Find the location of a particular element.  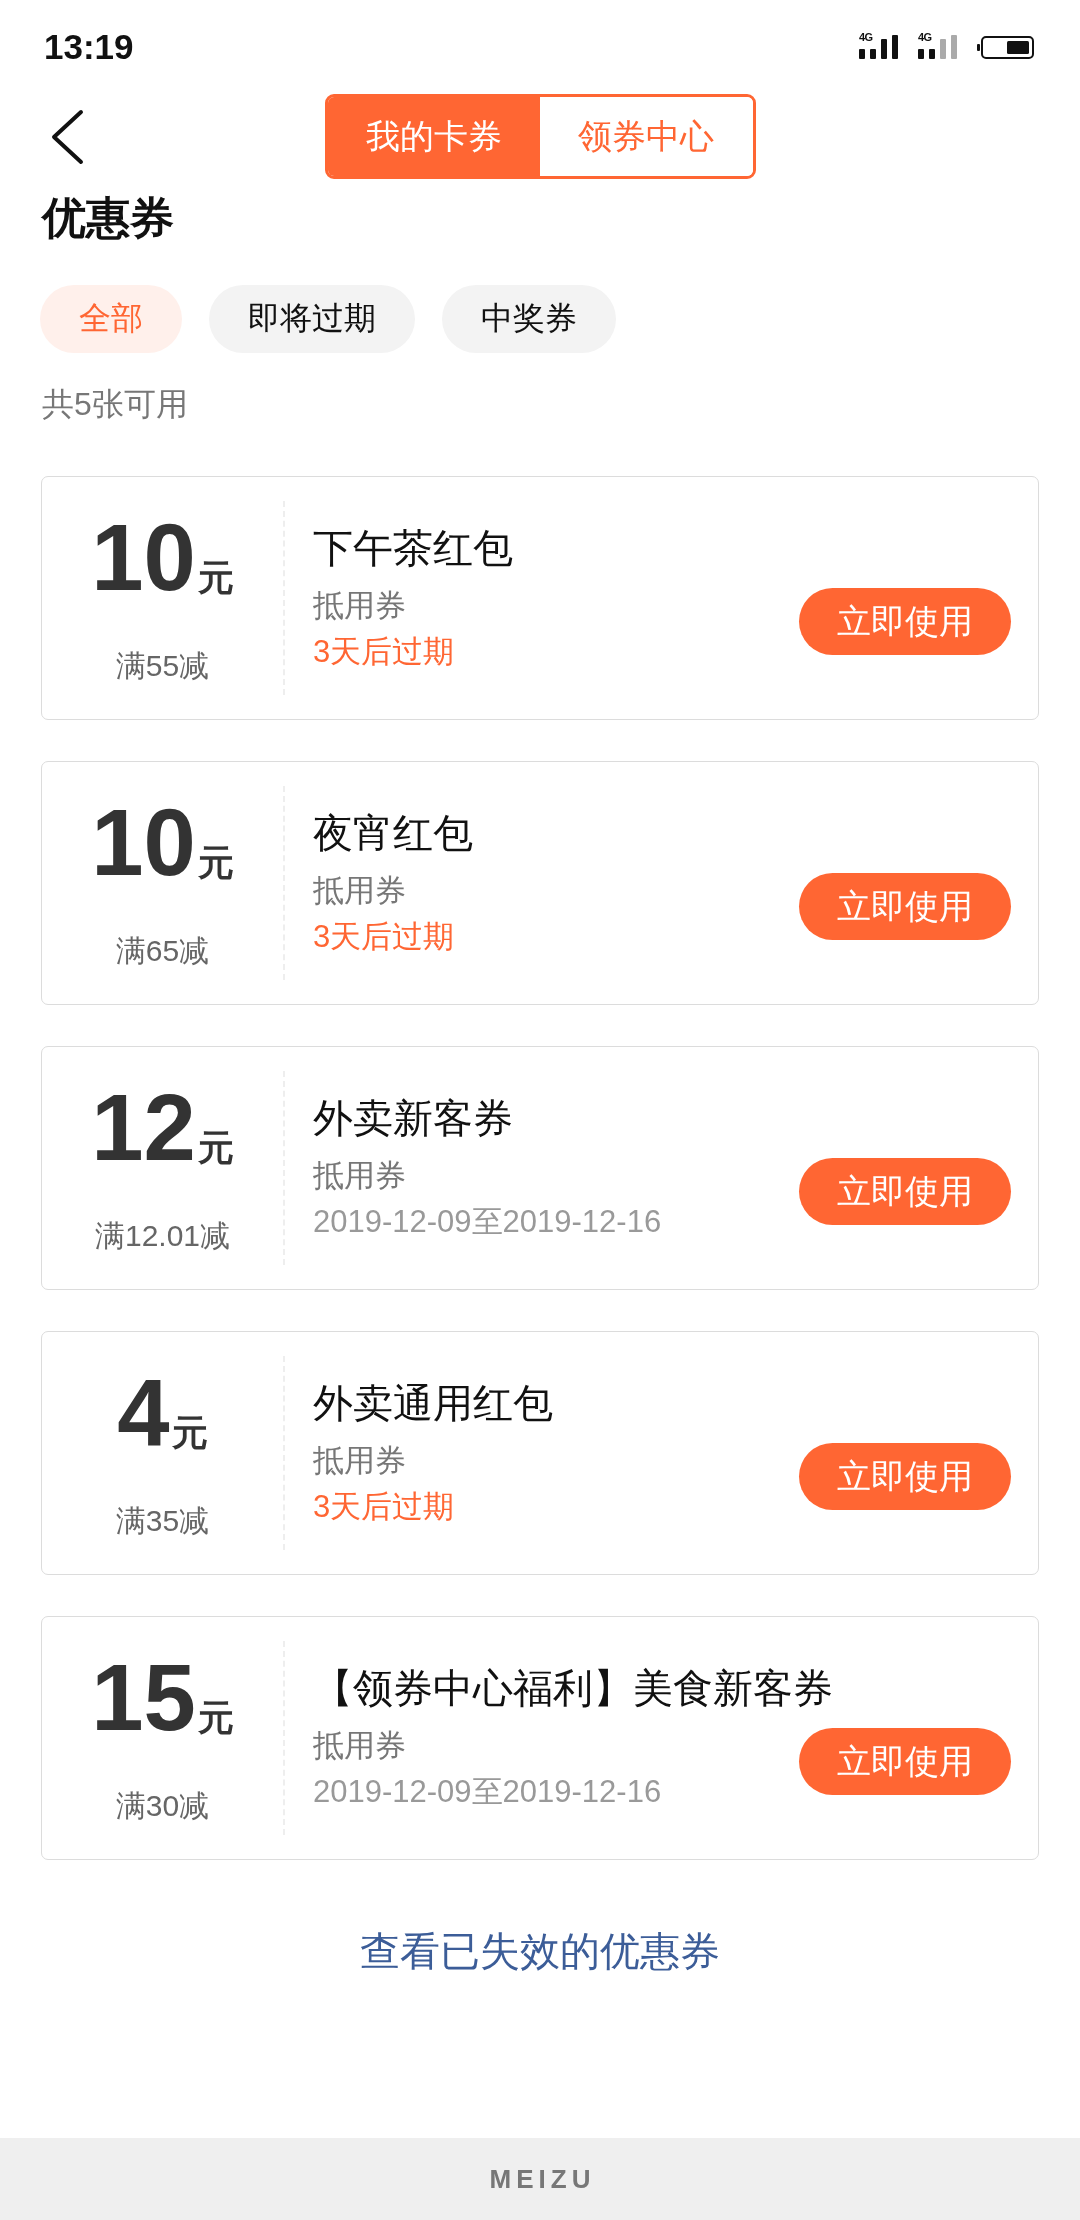

coupon-condition: 满30减 is located at coordinates (162, 1806).